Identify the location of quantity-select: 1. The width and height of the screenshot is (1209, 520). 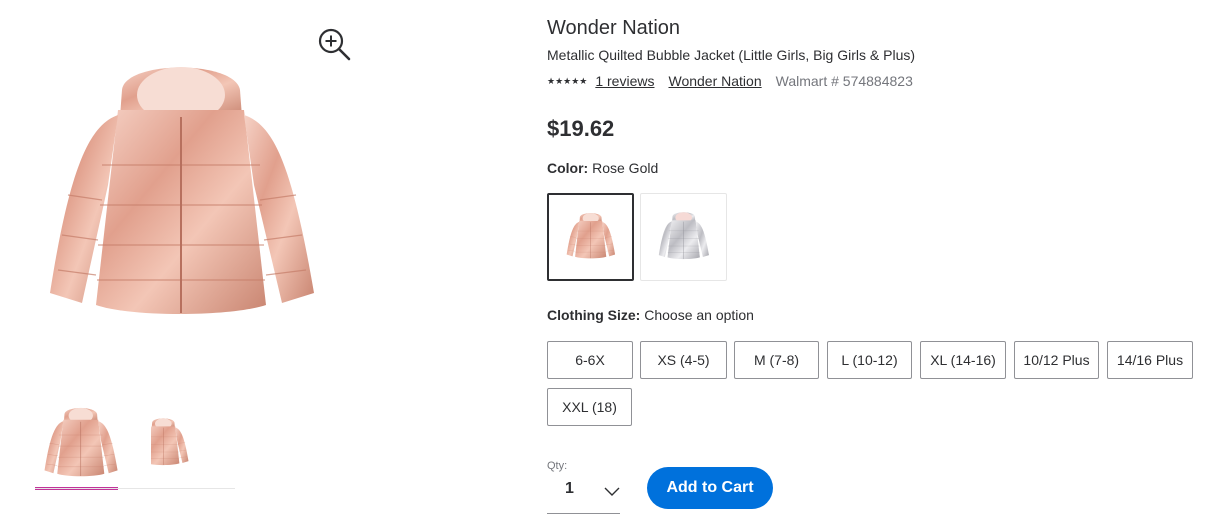
(583, 494).